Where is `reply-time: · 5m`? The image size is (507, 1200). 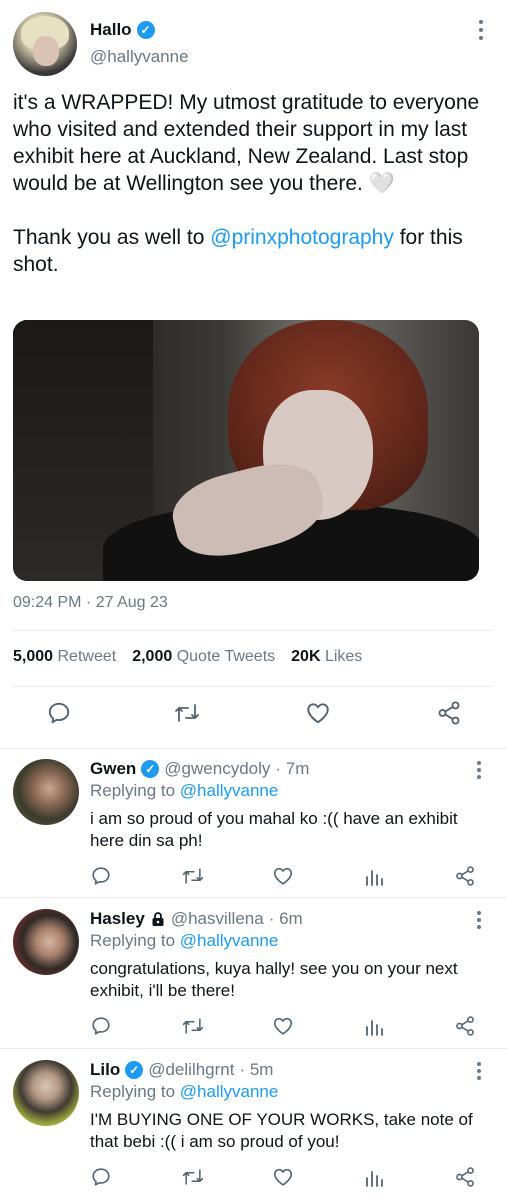 reply-time: · 5m is located at coordinates (256, 1069).